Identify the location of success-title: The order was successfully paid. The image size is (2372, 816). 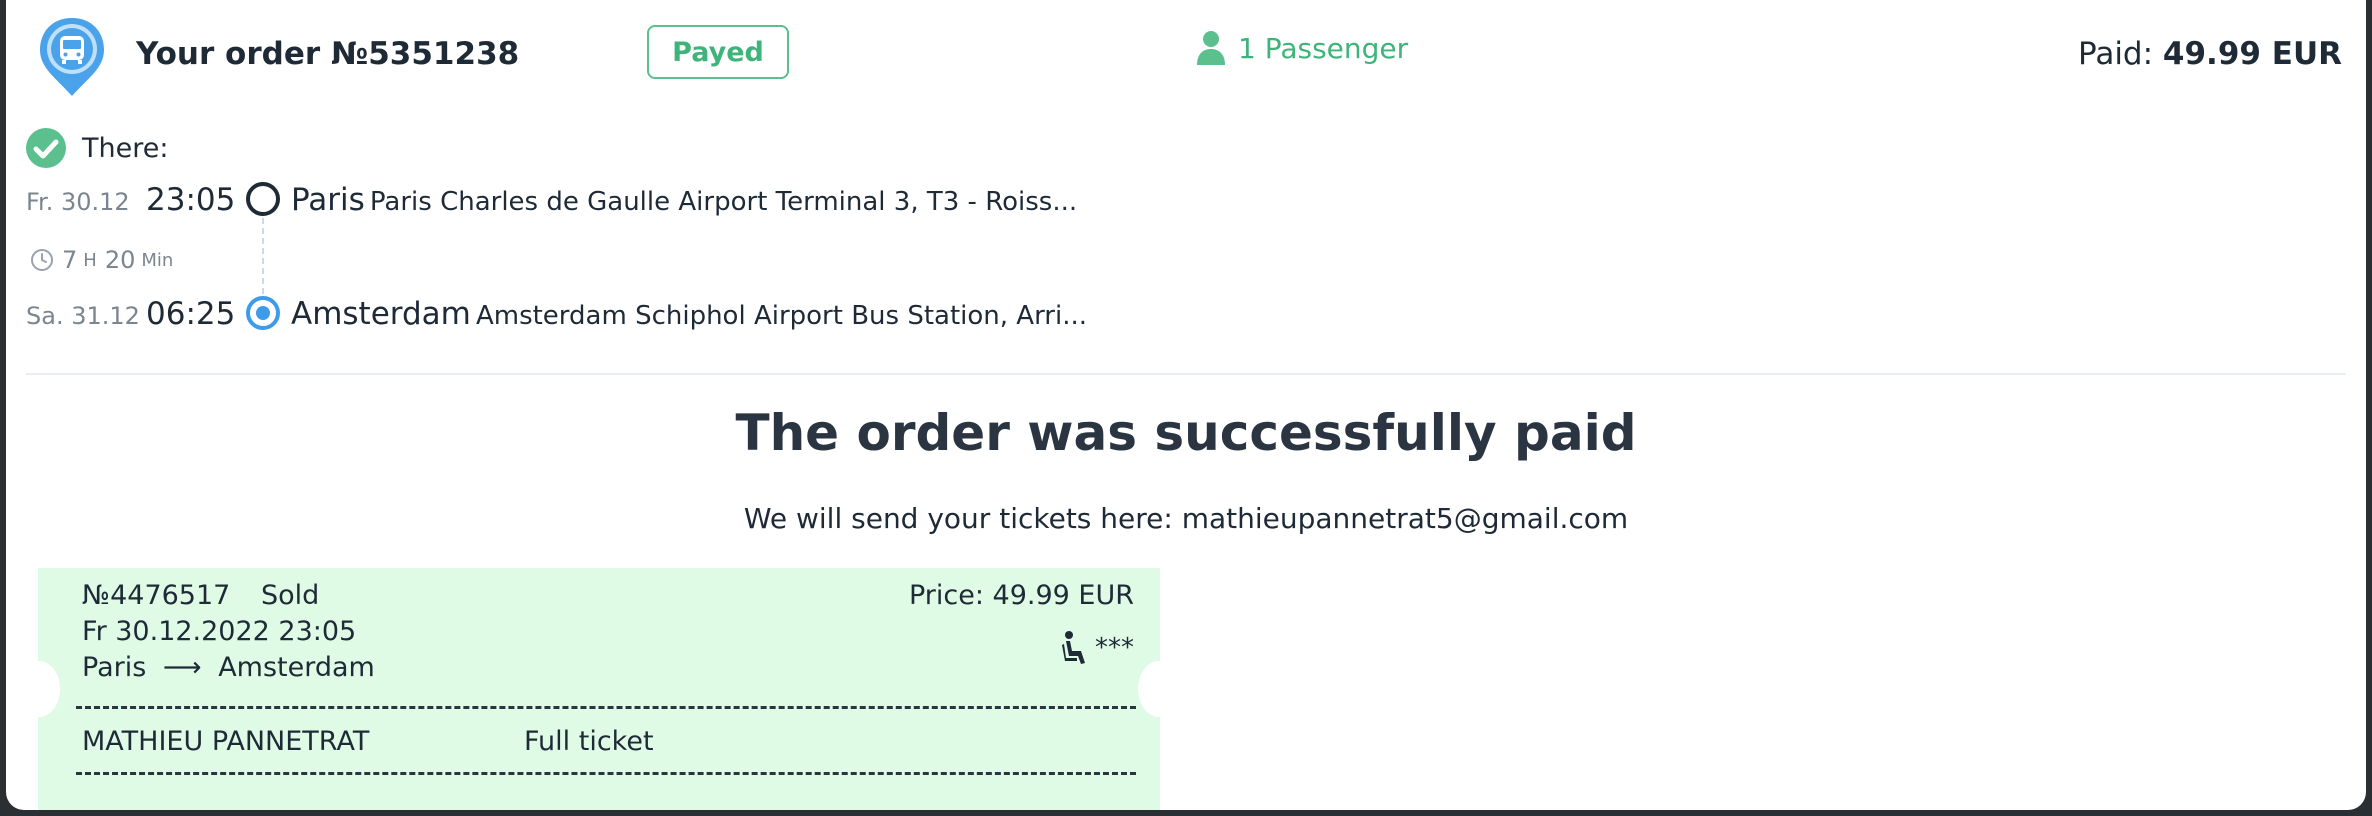
(1186, 433).